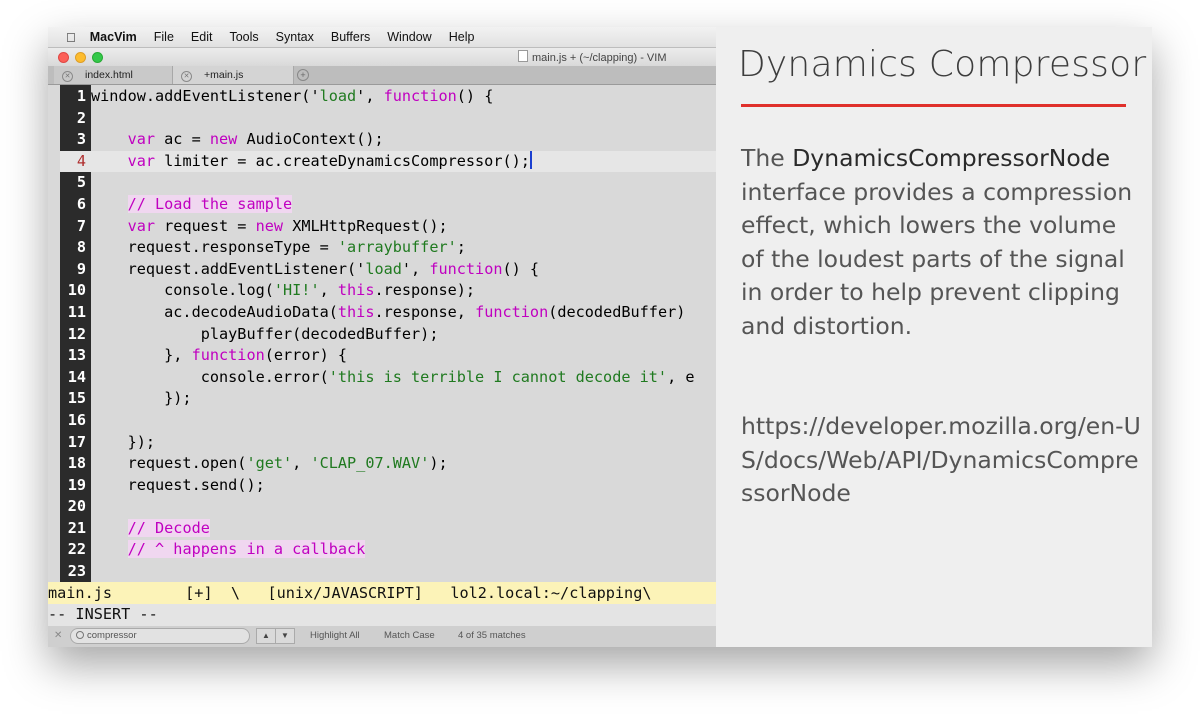 The width and height of the screenshot is (1200, 717). I want to click on menu-buffers: Buffers, so click(350, 37).